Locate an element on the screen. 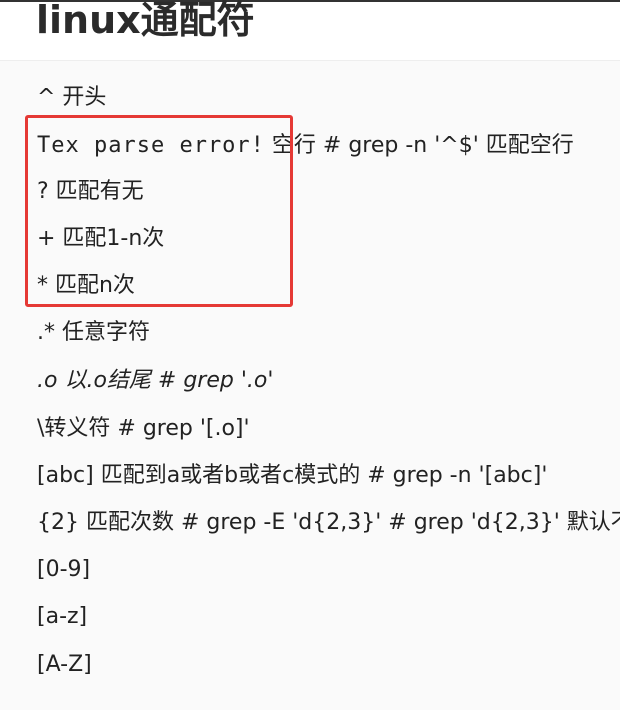 This screenshot has width=620, height=716. line-dot-asterisk: .* 任意字符 is located at coordinates (93, 332).